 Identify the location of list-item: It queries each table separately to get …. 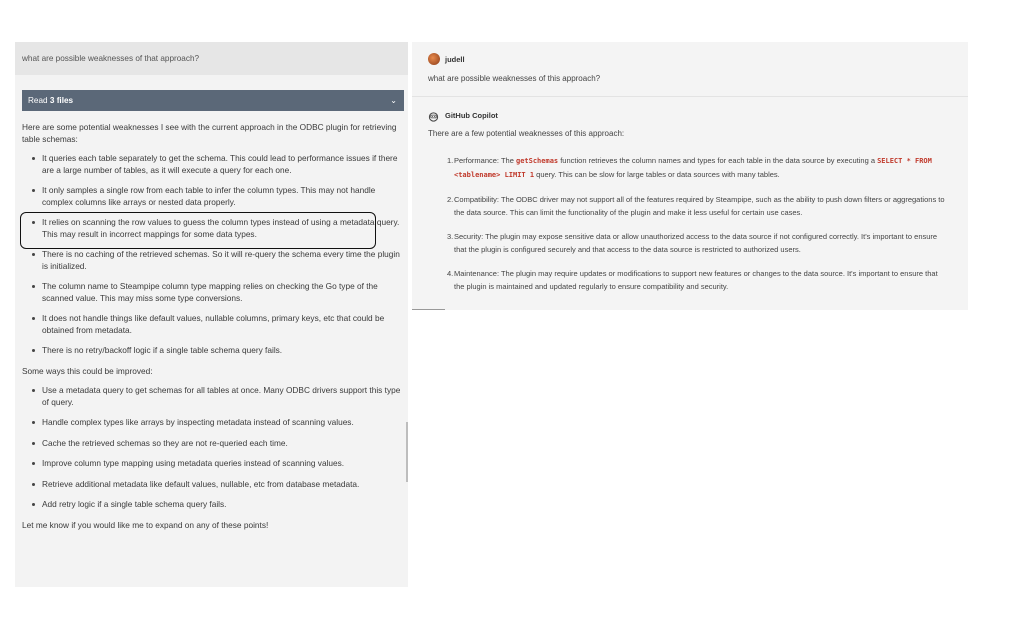
(218, 164).